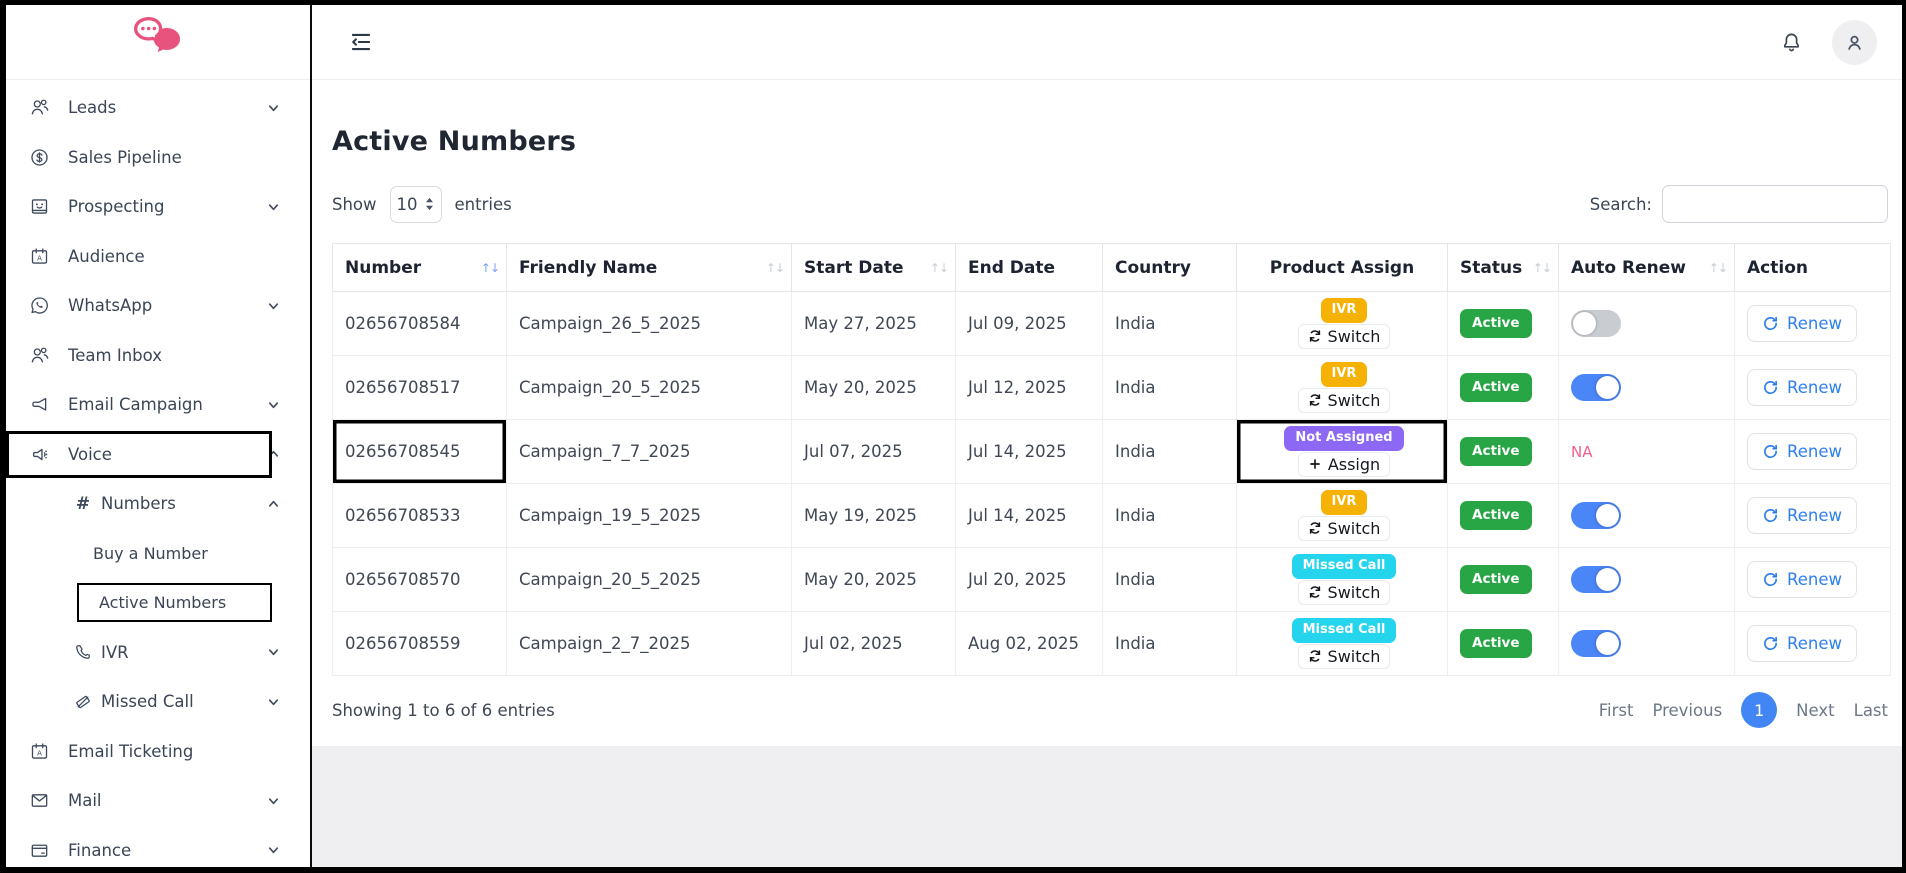 Image resolution: width=1906 pixels, height=873 pixels. What do you see at coordinates (1687, 710) in the screenshot?
I see `pagination-previous: Previous` at bounding box center [1687, 710].